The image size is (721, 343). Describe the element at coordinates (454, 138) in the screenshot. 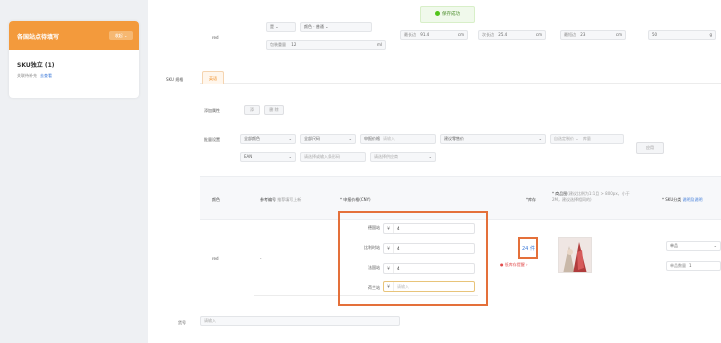

I see `bulk-retail-label: 建议零售价` at that location.